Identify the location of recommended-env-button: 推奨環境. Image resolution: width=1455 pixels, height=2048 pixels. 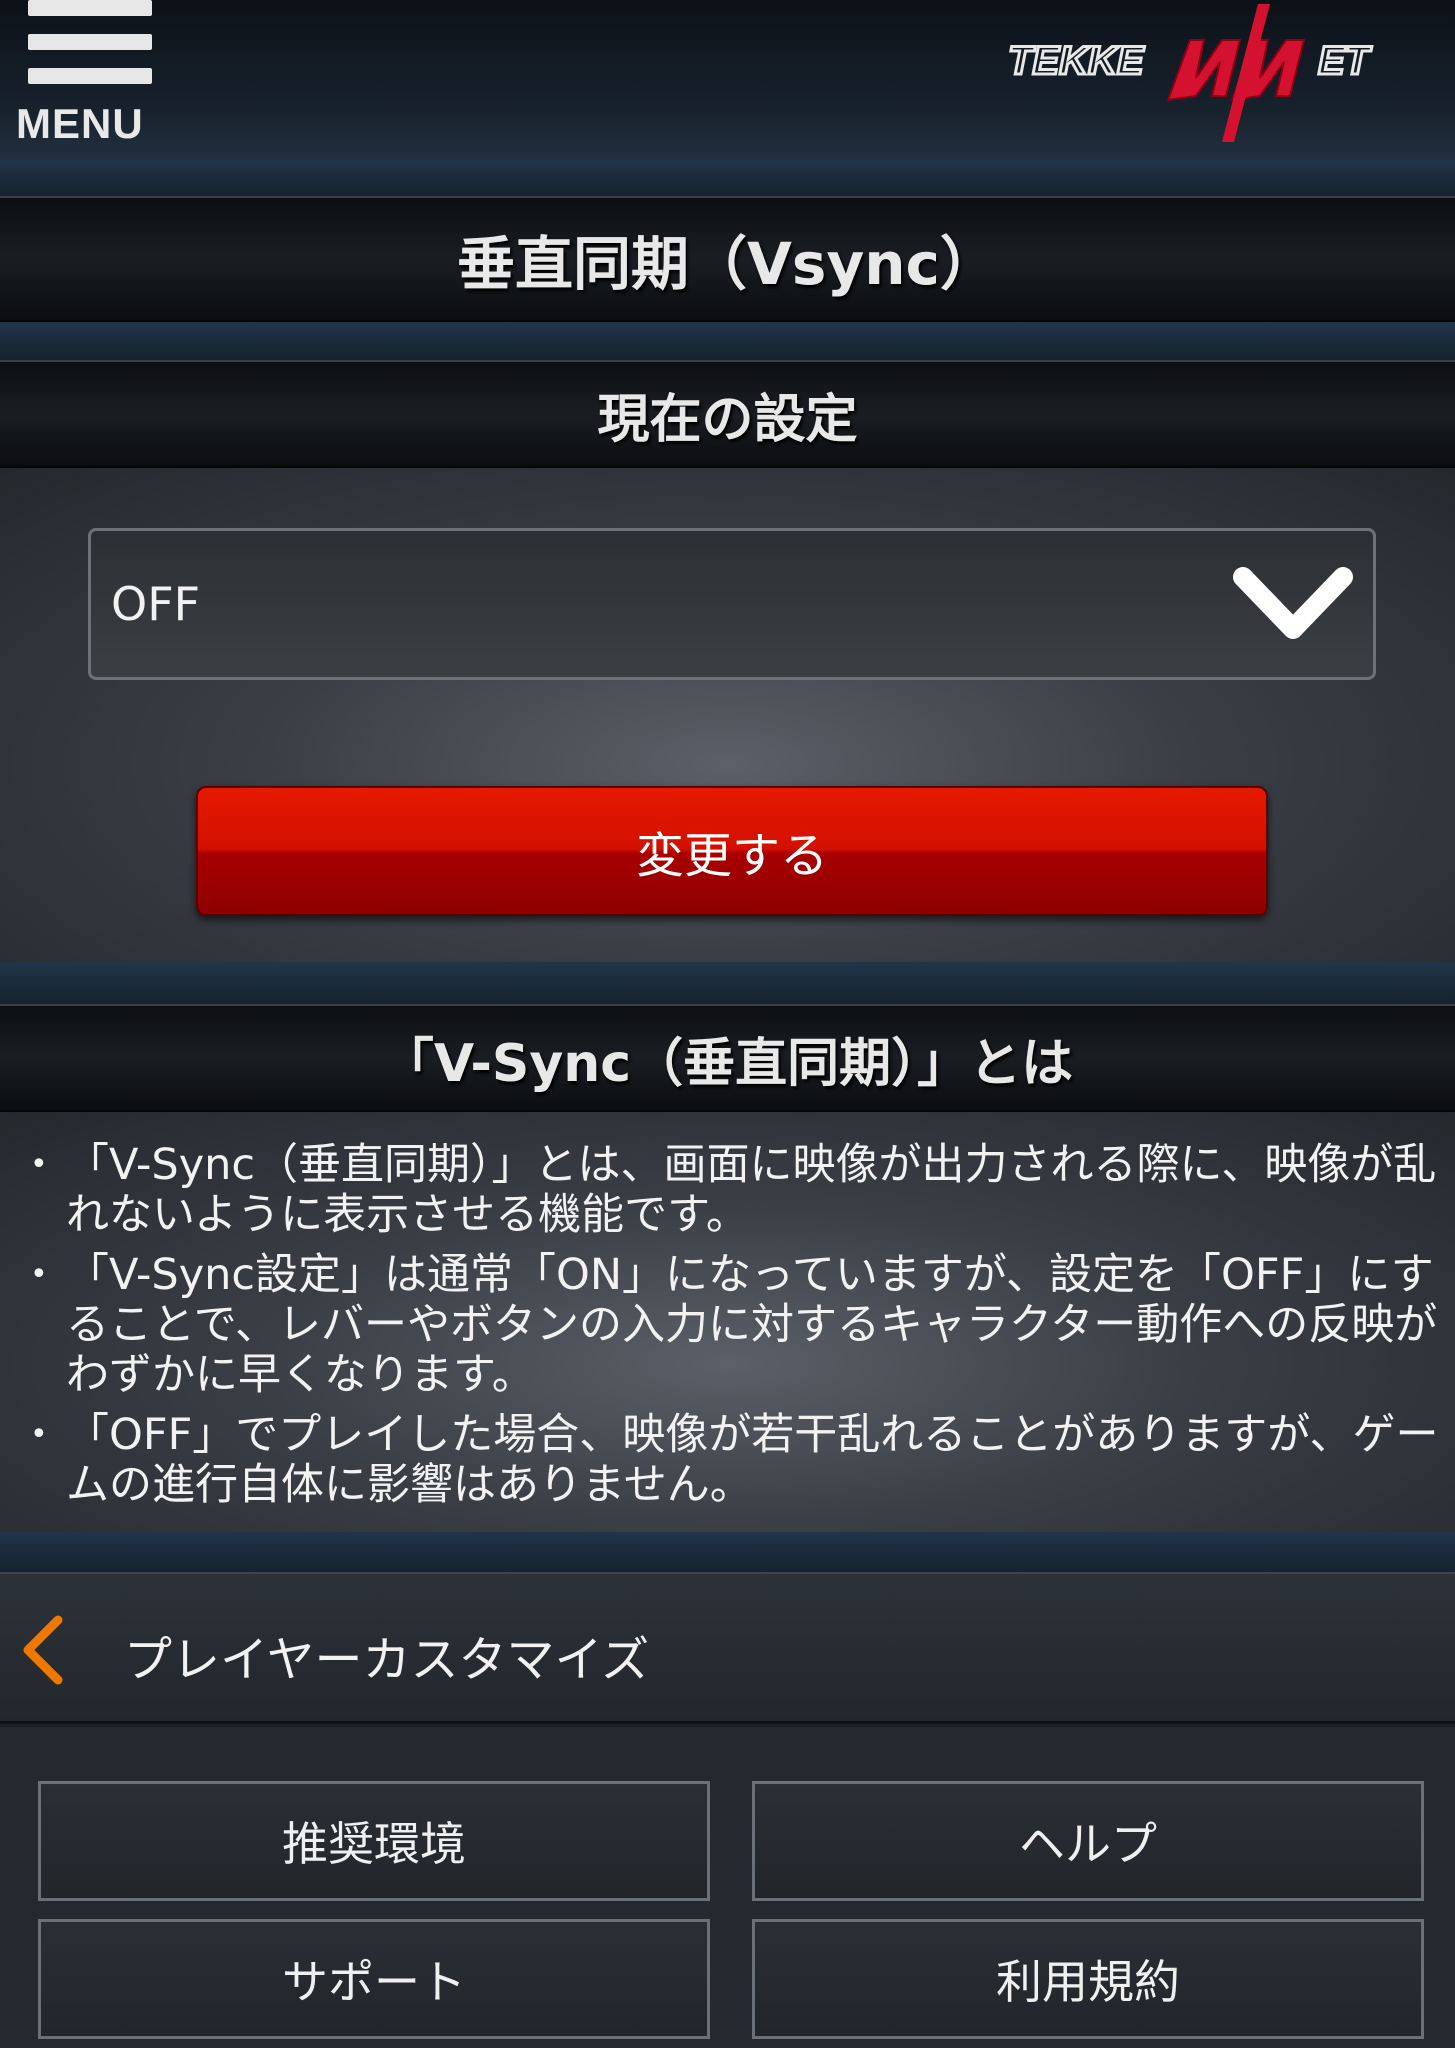
(374, 1841).